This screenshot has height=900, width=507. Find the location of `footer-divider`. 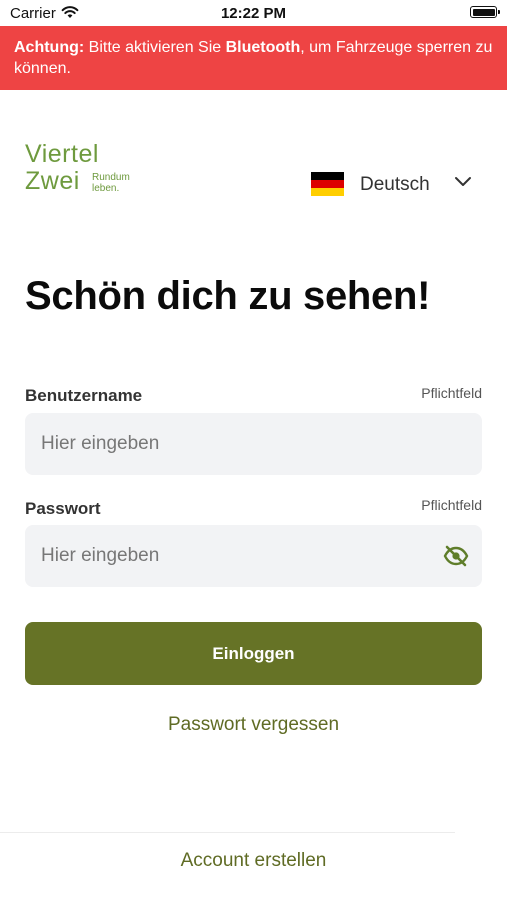

footer-divider is located at coordinates (227, 832).